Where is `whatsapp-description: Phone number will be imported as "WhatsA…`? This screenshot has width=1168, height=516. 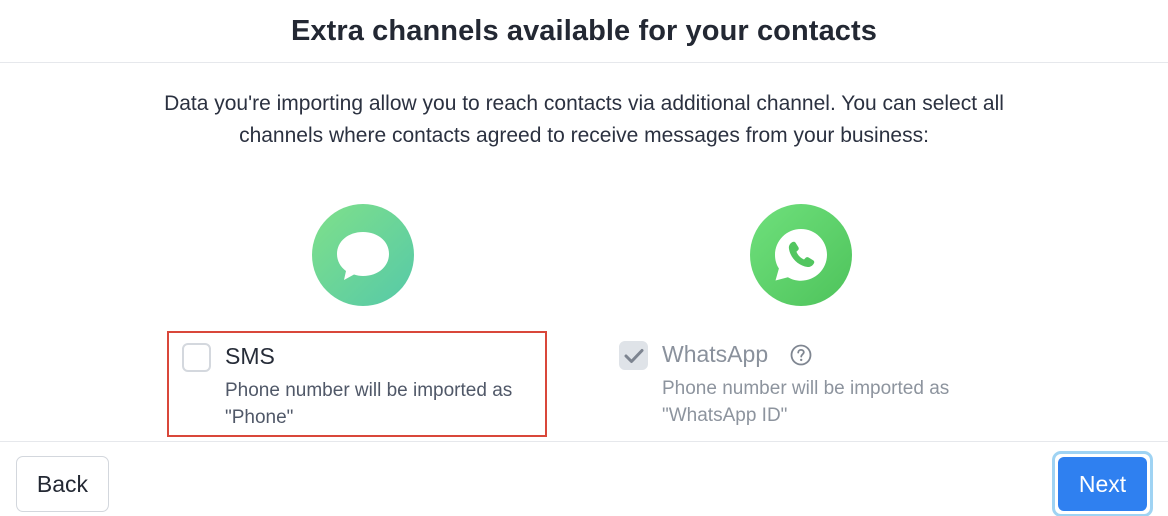
whatsapp-description: Phone number will be imported as "WhatsA… is located at coordinates (806, 402).